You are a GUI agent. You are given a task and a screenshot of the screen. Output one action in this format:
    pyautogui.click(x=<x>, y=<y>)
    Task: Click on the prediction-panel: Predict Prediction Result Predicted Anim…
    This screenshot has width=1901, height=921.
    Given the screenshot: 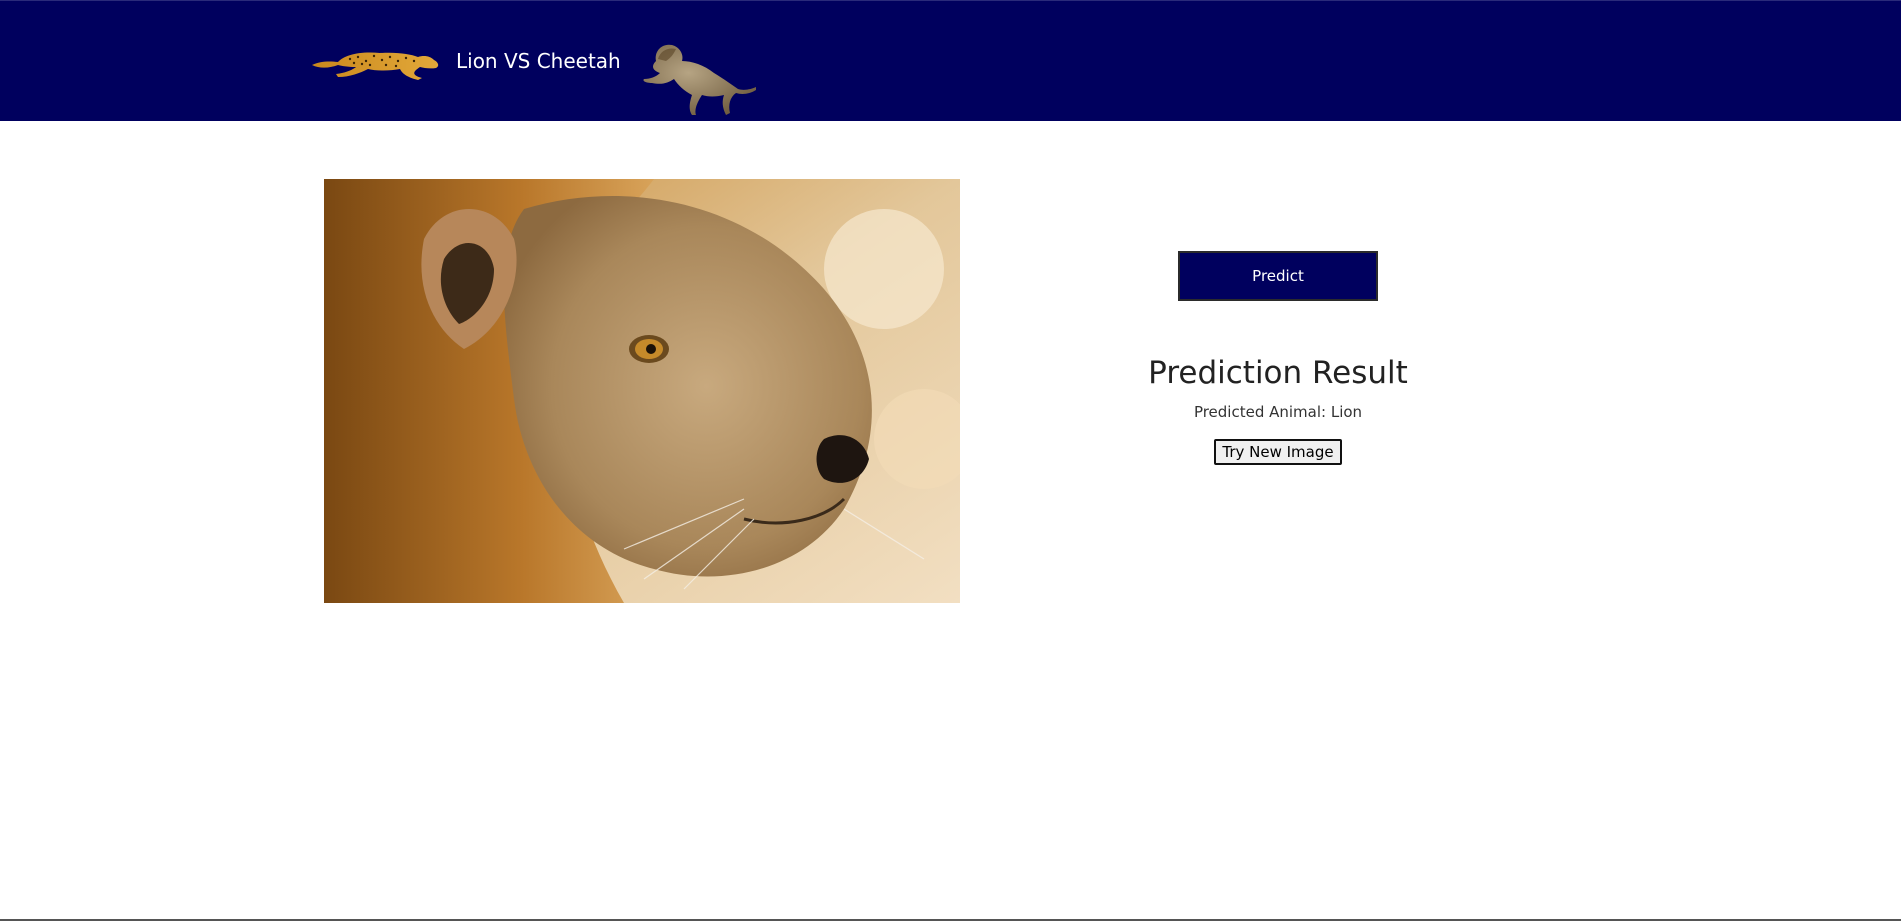 What is the action you would take?
    pyautogui.click(x=1278, y=358)
    